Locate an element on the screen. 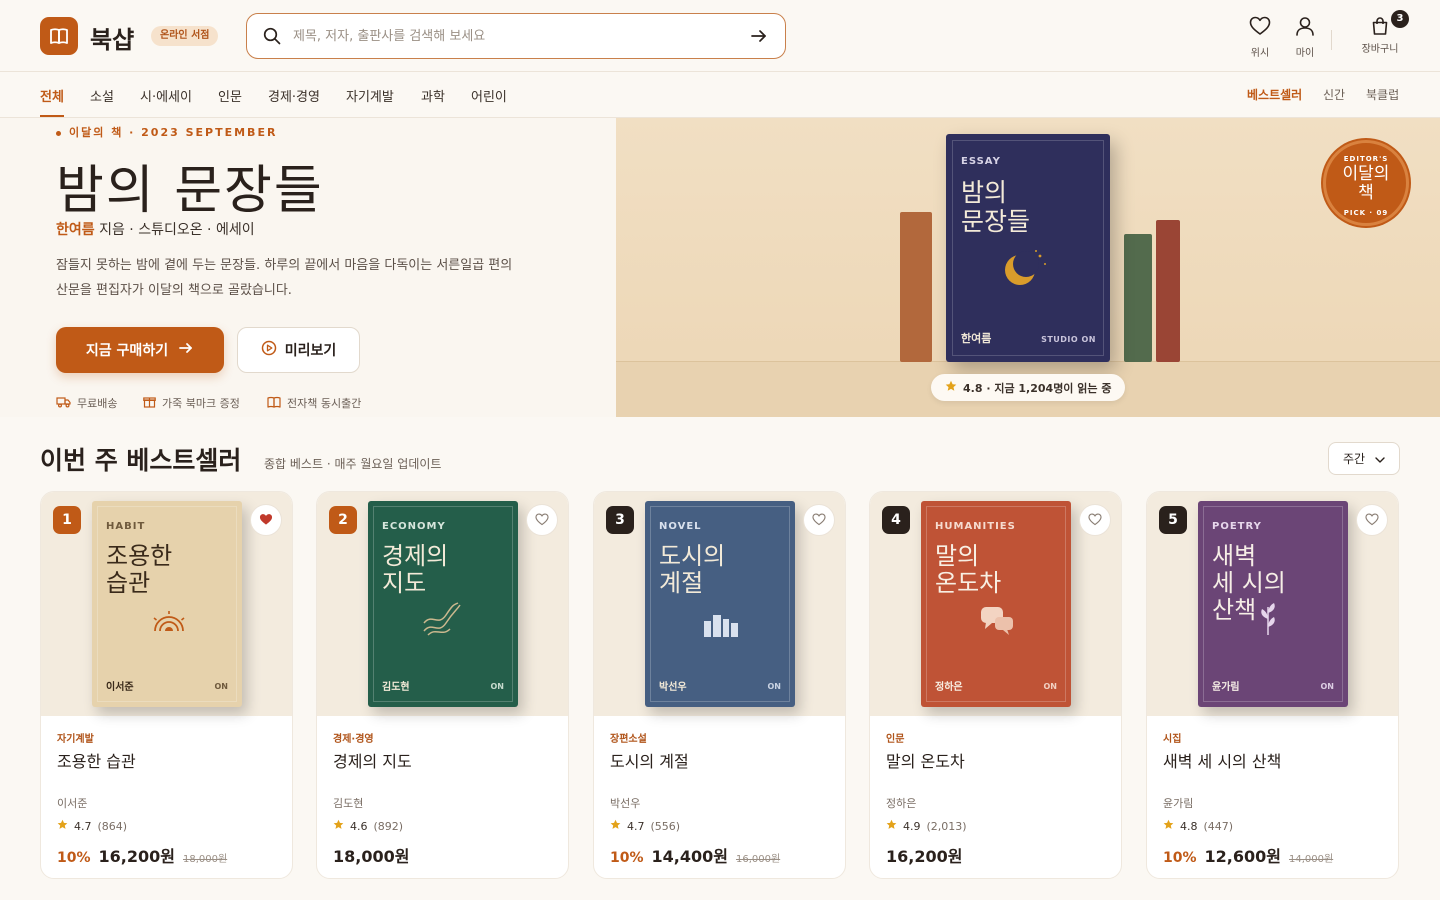 This screenshot has height=900, width=1440. user-icon is located at coordinates (1305, 28).